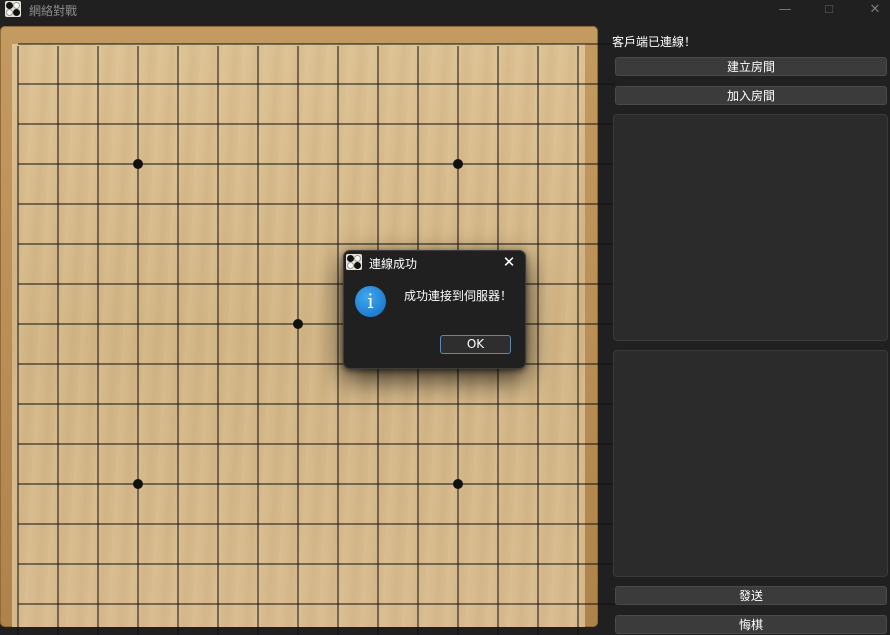 This screenshot has width=890, height=635. Describe the element at coordinates (750, 227) in the screenshot. I see `room-list-panel` at that location.